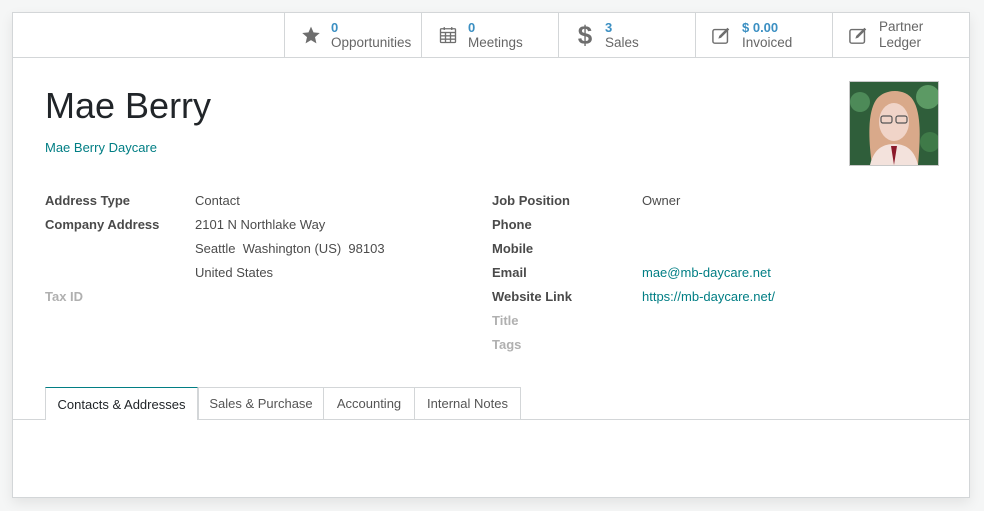 The height and width of the screenshot is (511, 984). What do you see at coordinates (505, 320) in the screenshot?
I see `title-label: Title` at bounding box center [505, 320].